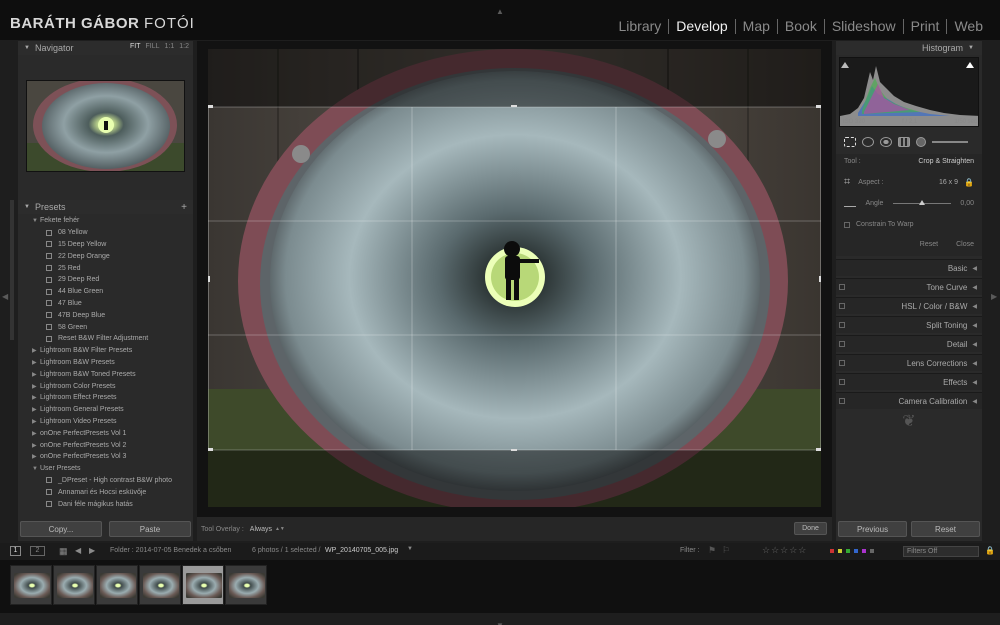  I want to click on straighten-tool-icon, so click(850, 204).